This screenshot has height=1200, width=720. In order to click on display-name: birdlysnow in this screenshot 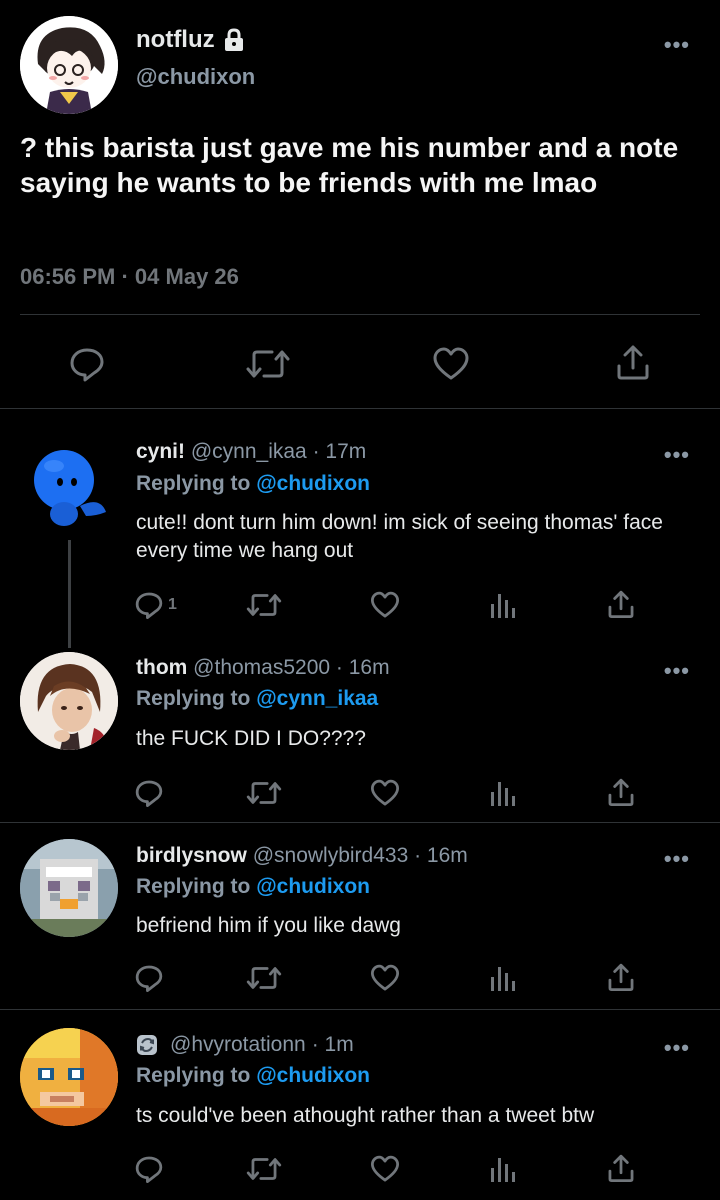, I will do `click(191, 855)`.